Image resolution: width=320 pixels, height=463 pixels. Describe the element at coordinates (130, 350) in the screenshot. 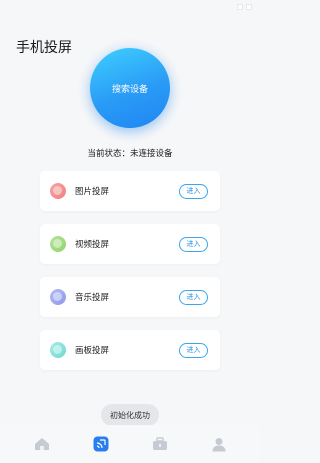

I see `card-drawing-board-cast: 画板投屏 进入` at that location.